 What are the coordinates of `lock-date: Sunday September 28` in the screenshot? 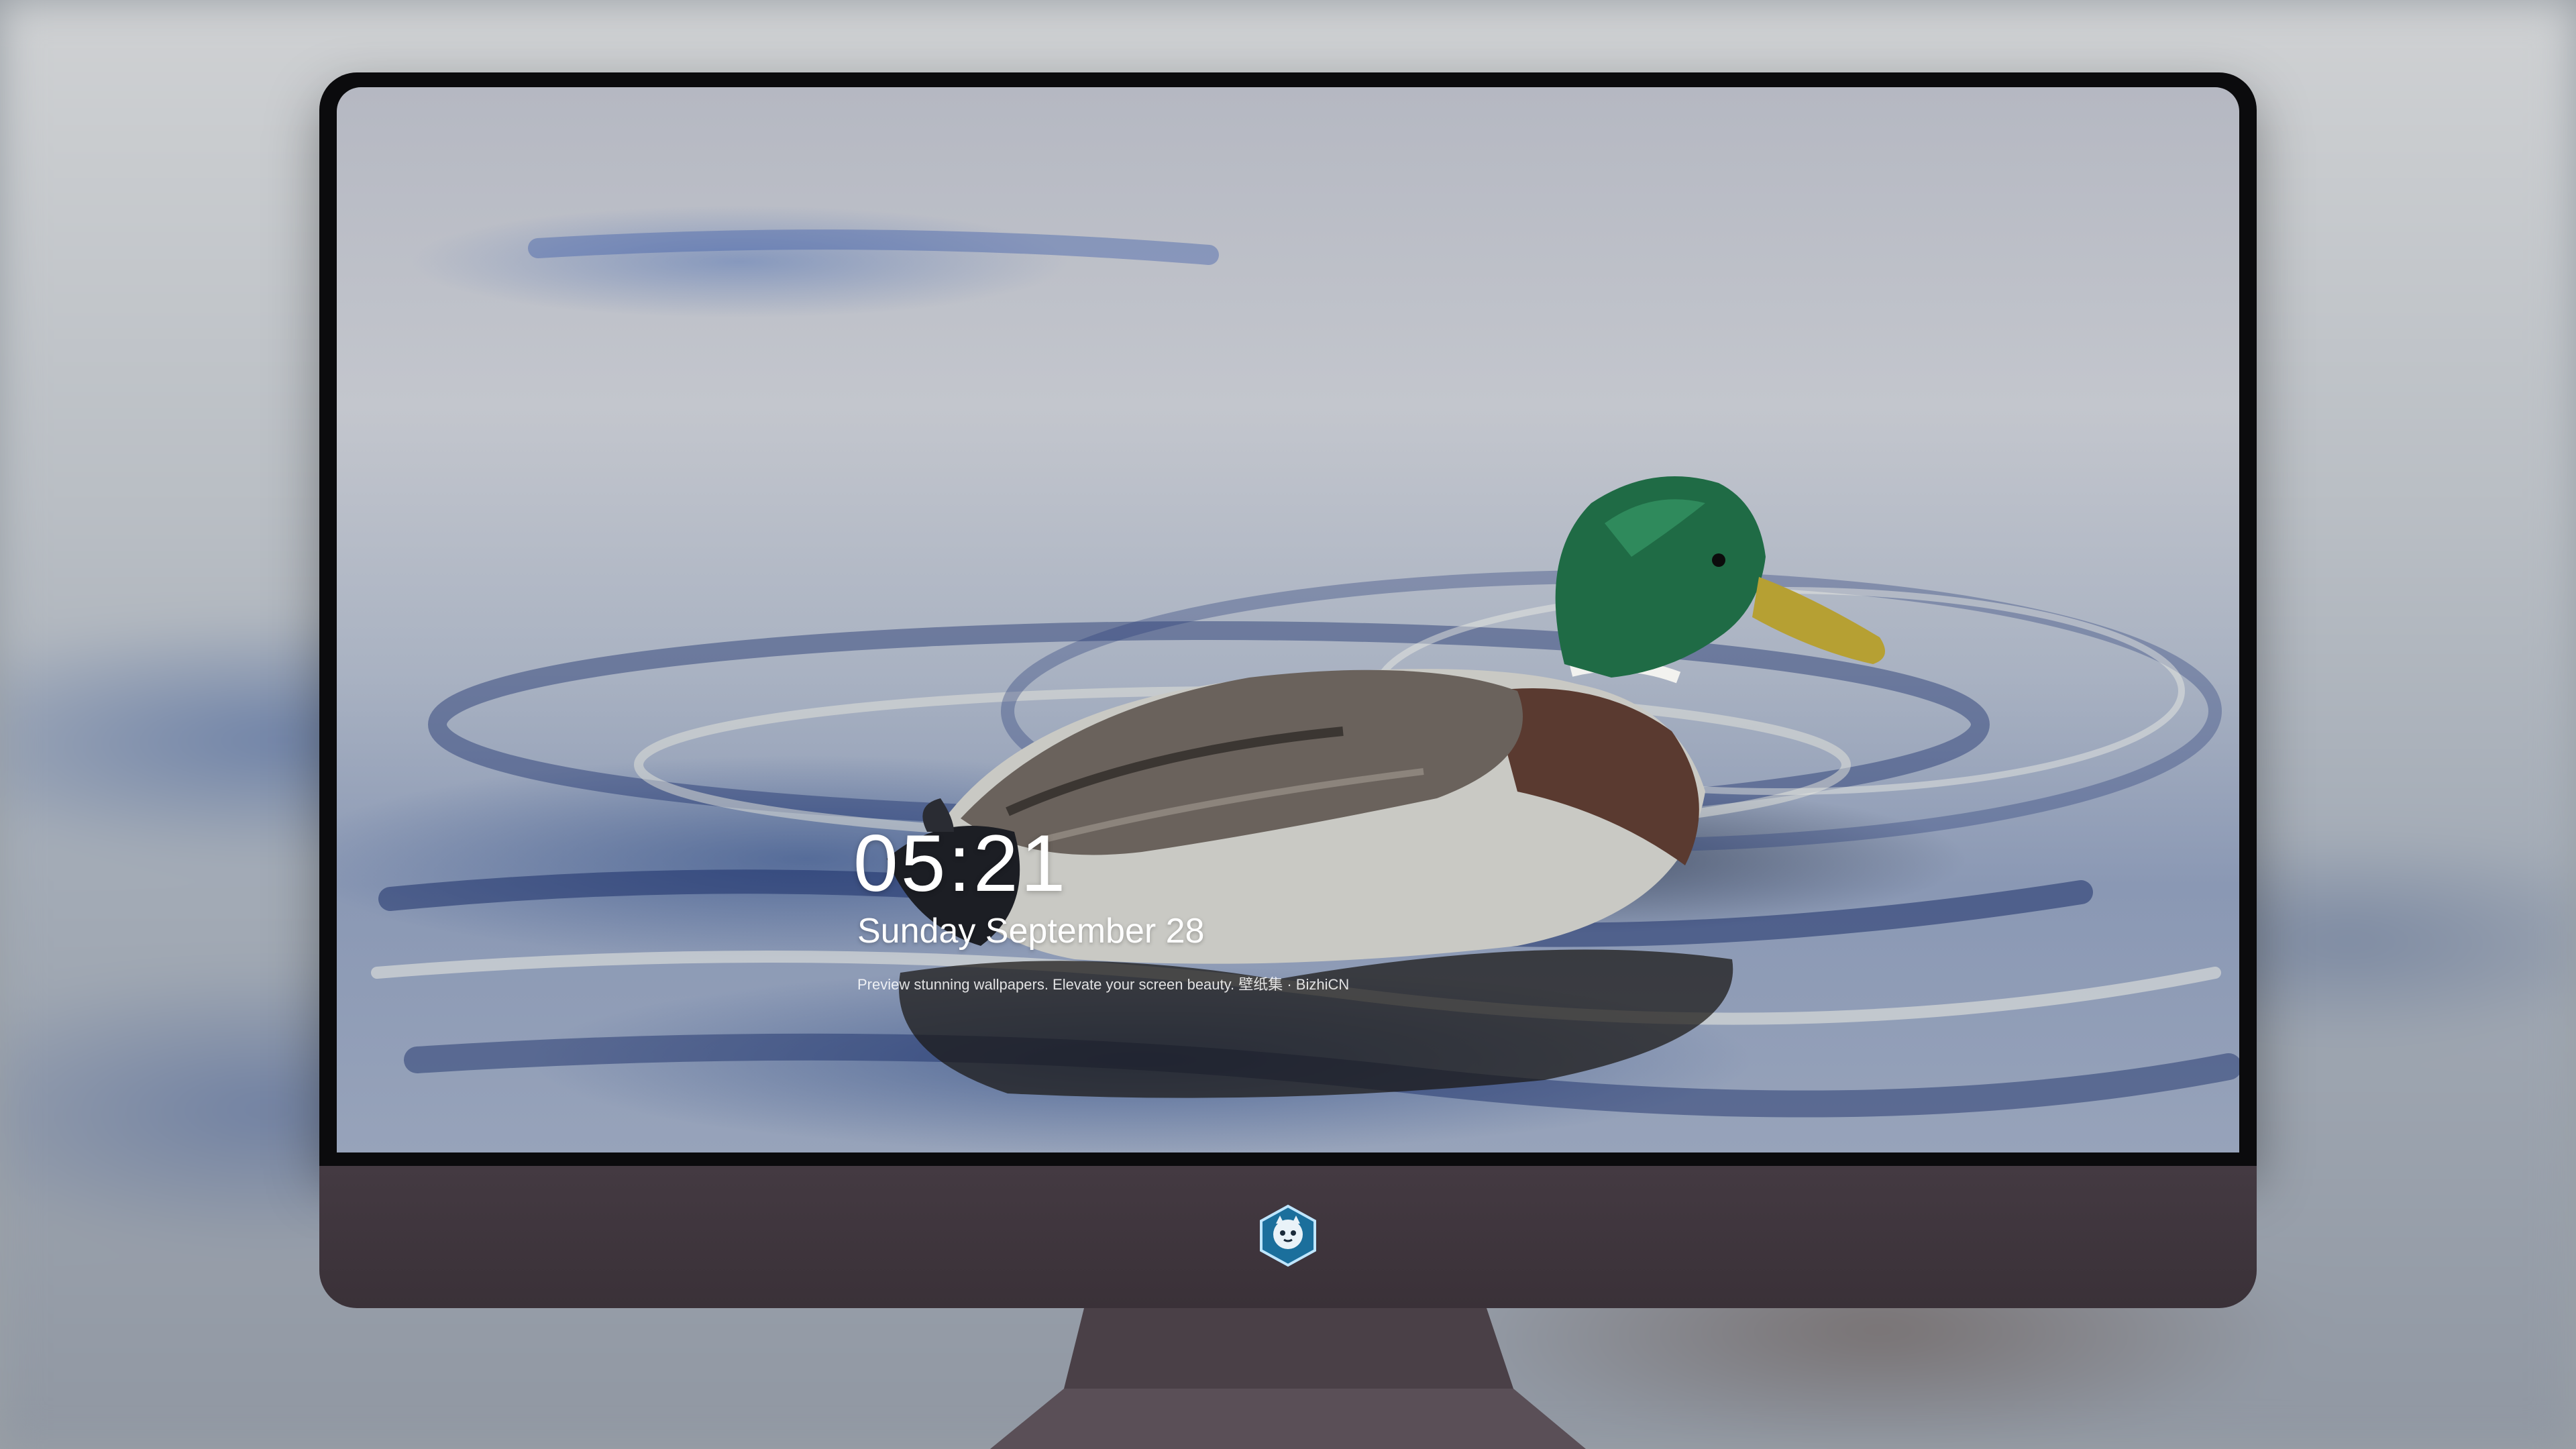 It's located at (1031, 931).